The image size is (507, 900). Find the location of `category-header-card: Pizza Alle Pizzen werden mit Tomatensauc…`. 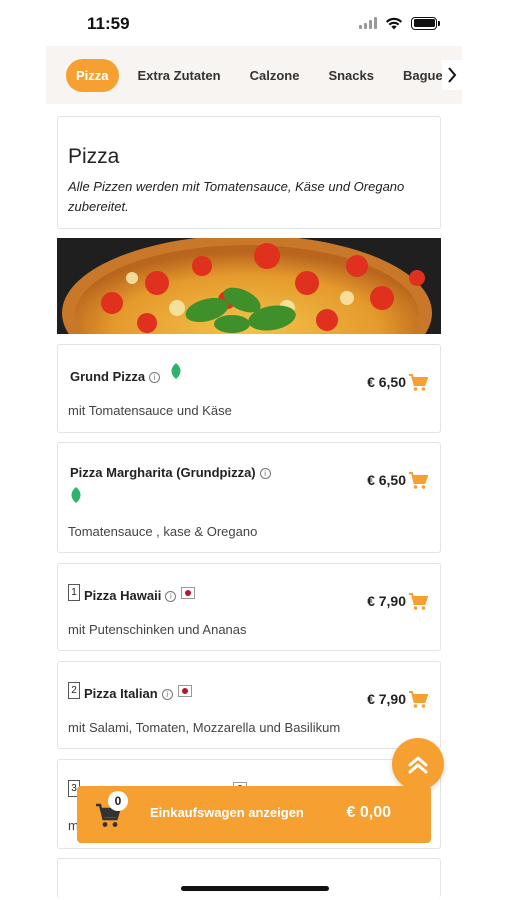

category-header-card: Pizza Alle Pizzen werden mit Tomatensauc… is located at coordinates (249, 172).